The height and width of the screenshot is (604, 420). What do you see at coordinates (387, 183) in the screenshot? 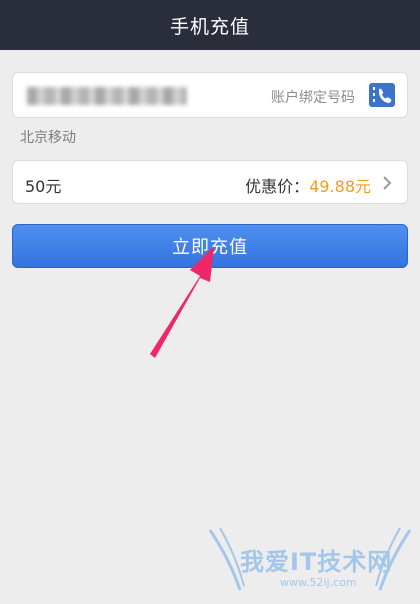
I see `chevron-right-icon` at bounding box center [387, 183].